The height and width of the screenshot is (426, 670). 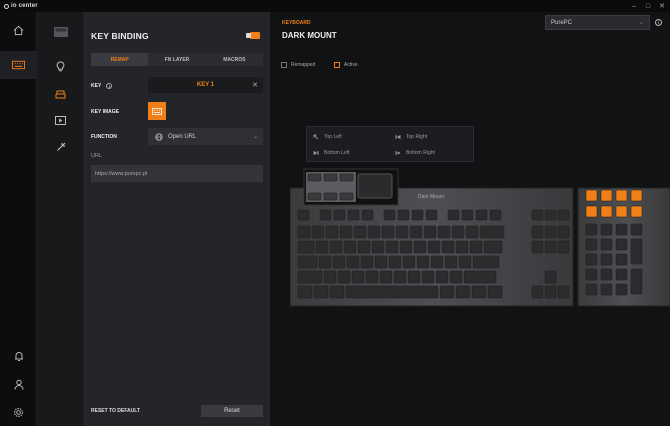 What do you see at coordinates (18, 412) in the screenshot?
I see `nav-settings` at bounding box center [18, 412].